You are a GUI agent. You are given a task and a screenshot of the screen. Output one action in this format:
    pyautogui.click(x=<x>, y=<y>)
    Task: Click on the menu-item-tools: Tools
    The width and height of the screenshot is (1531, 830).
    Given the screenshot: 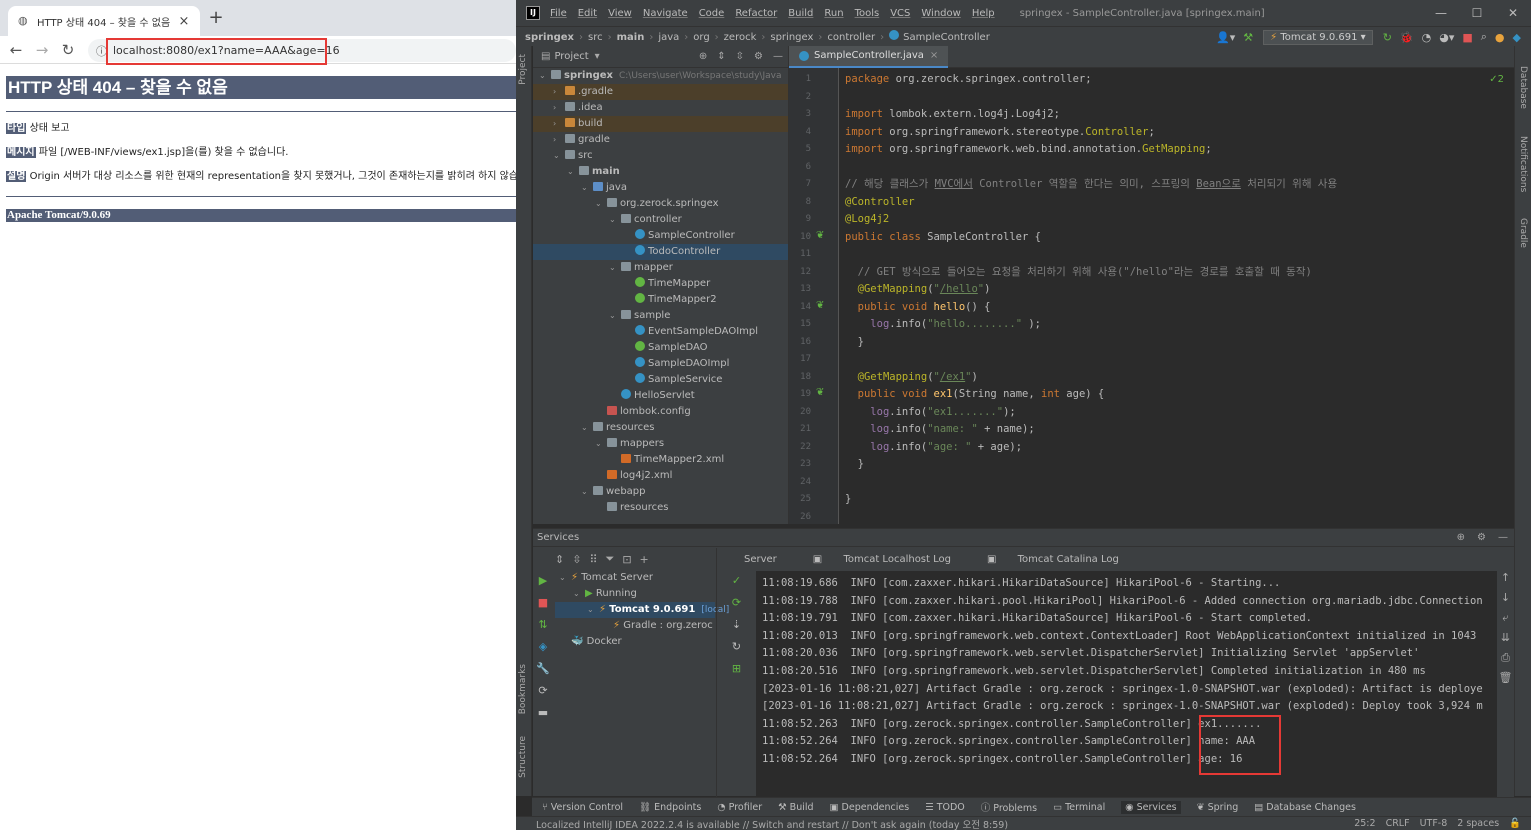 What is the action you would take?
    pyautogui.click(x=867, y=13)
    